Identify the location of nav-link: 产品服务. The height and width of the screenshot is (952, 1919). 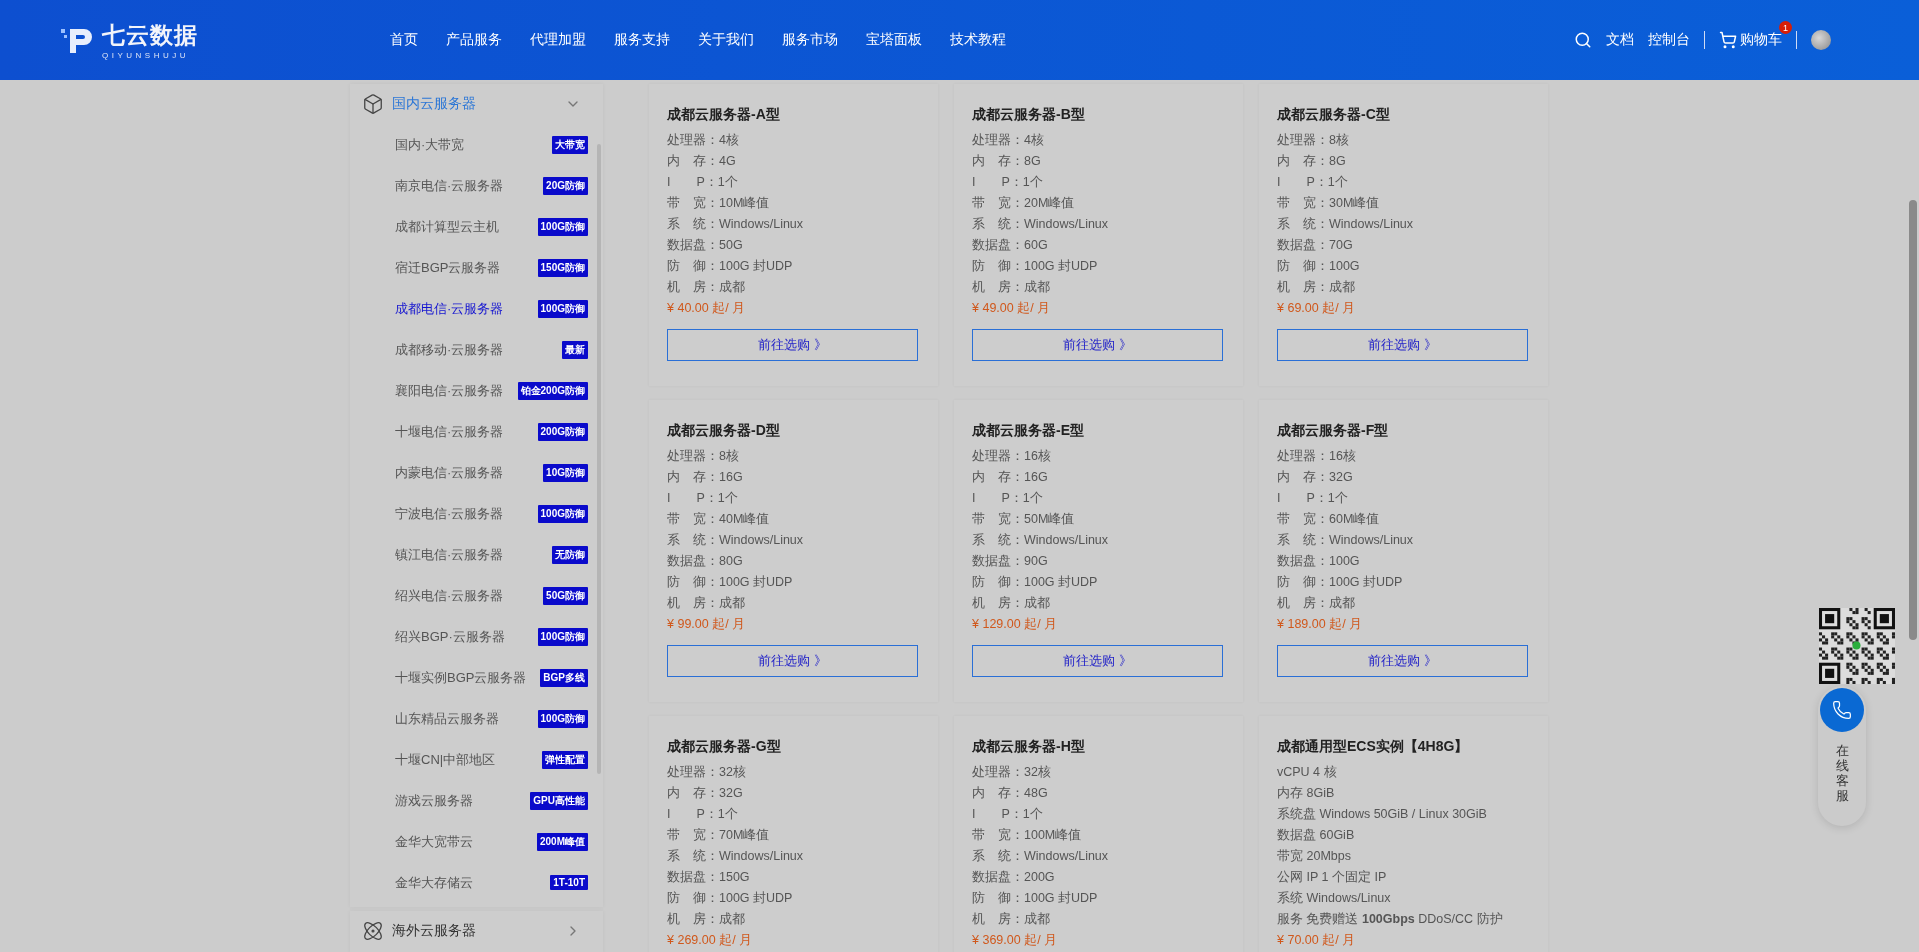
(474, 40).